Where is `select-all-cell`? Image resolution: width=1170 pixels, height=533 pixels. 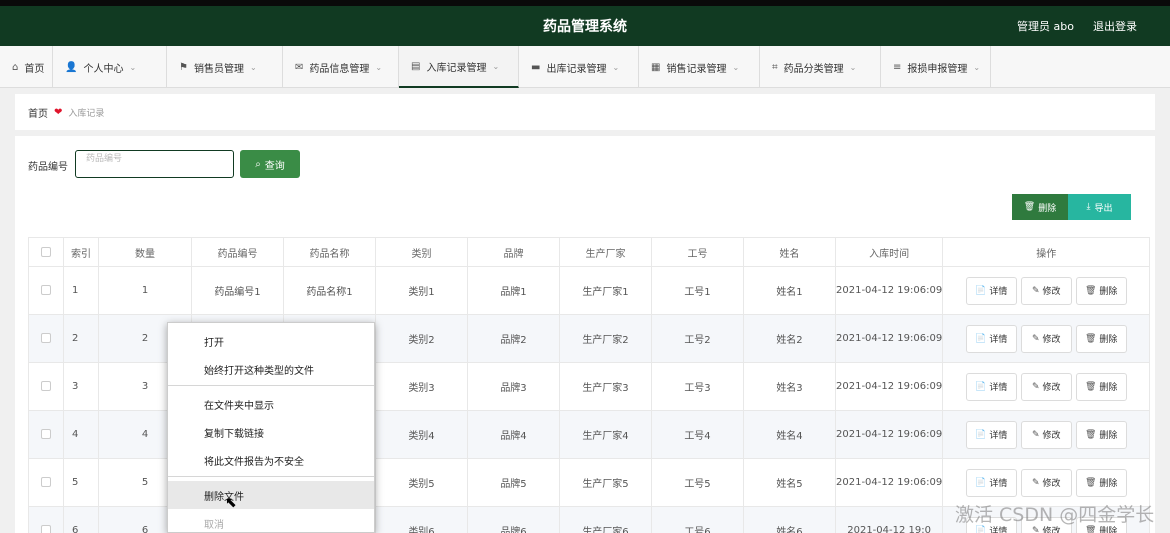
select-all-cell is located at coordinates (46, 252).